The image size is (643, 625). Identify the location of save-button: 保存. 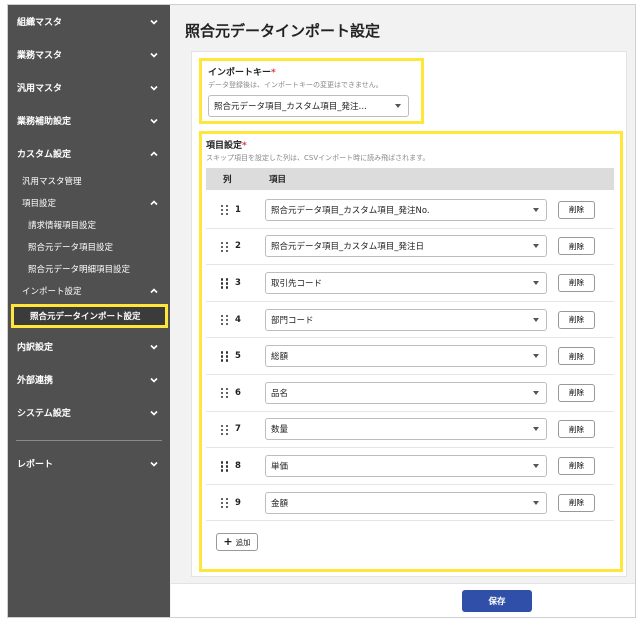
(497, 601).